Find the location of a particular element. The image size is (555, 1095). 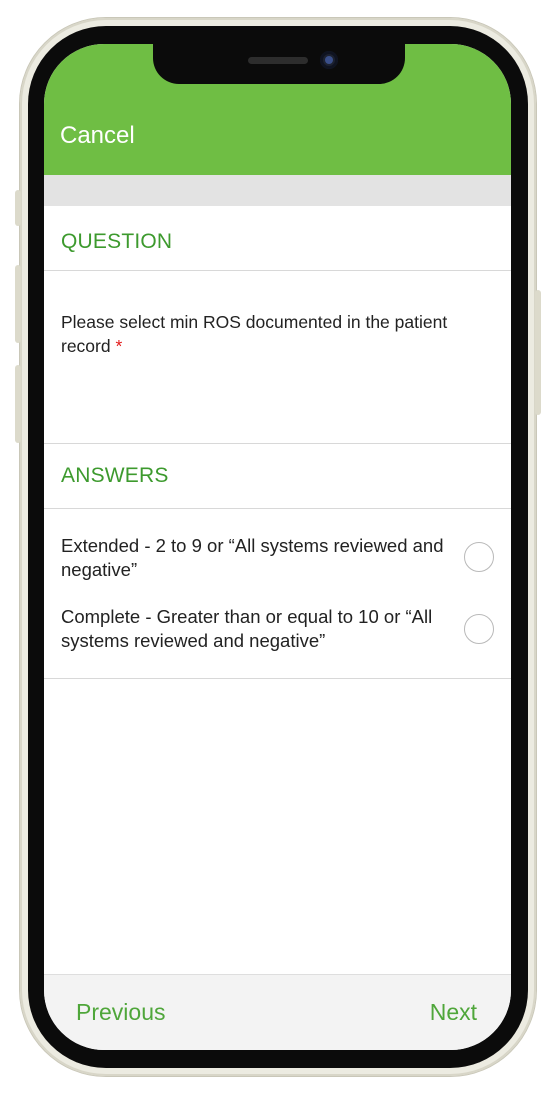

cancel-button: Cancel is located at coordinates (97, 136).